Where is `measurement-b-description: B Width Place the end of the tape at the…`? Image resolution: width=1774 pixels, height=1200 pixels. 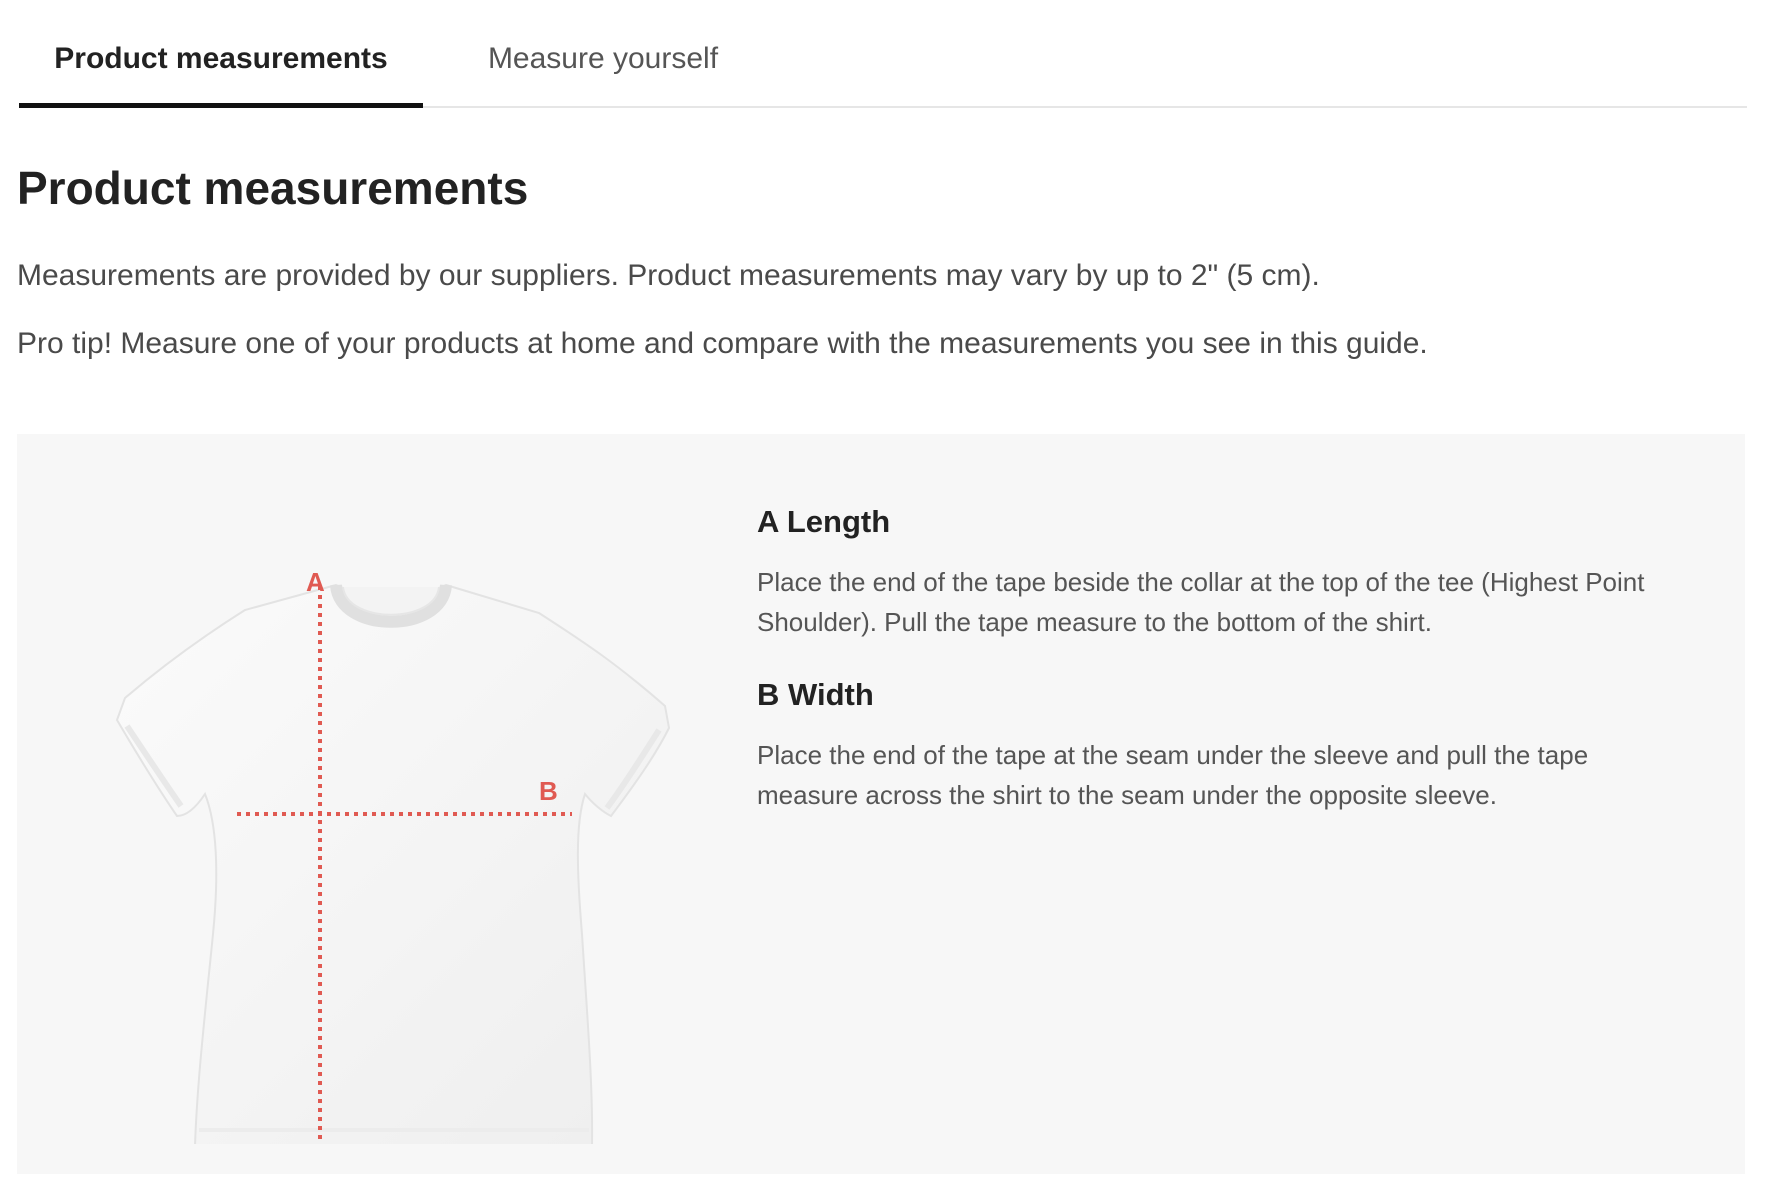 measurement-b-description: B Width Place the end of the tape at the… is located at coordinates (1222, 745).